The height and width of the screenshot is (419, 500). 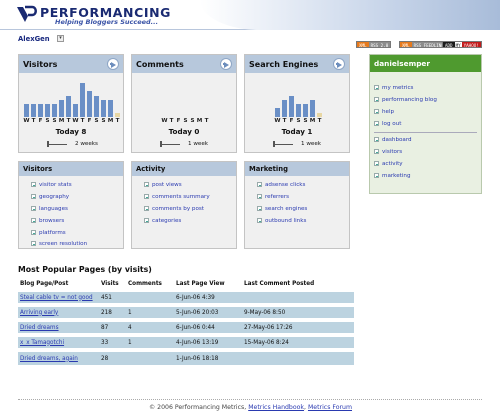 What do you see at coordinates (39, 313) in the screenshot?
I see `page-link: Arriving early` at bounding box center [39, 313].